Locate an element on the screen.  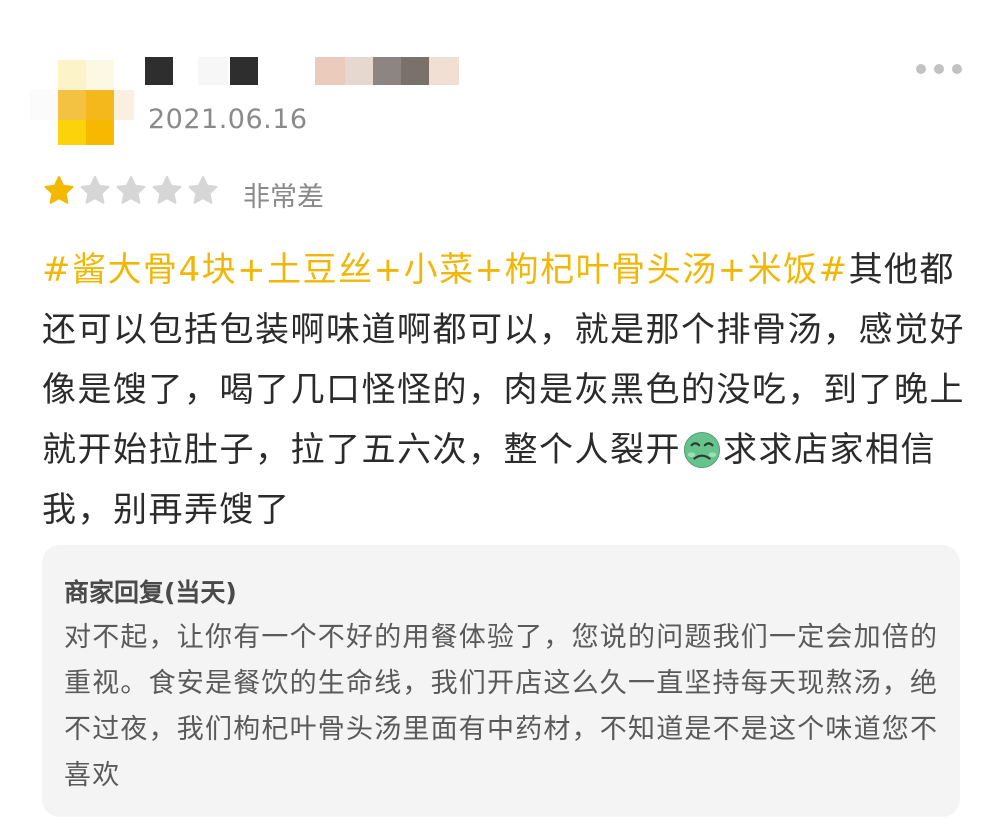
rating-label: 非常差 is located at coordinates (283, 197).